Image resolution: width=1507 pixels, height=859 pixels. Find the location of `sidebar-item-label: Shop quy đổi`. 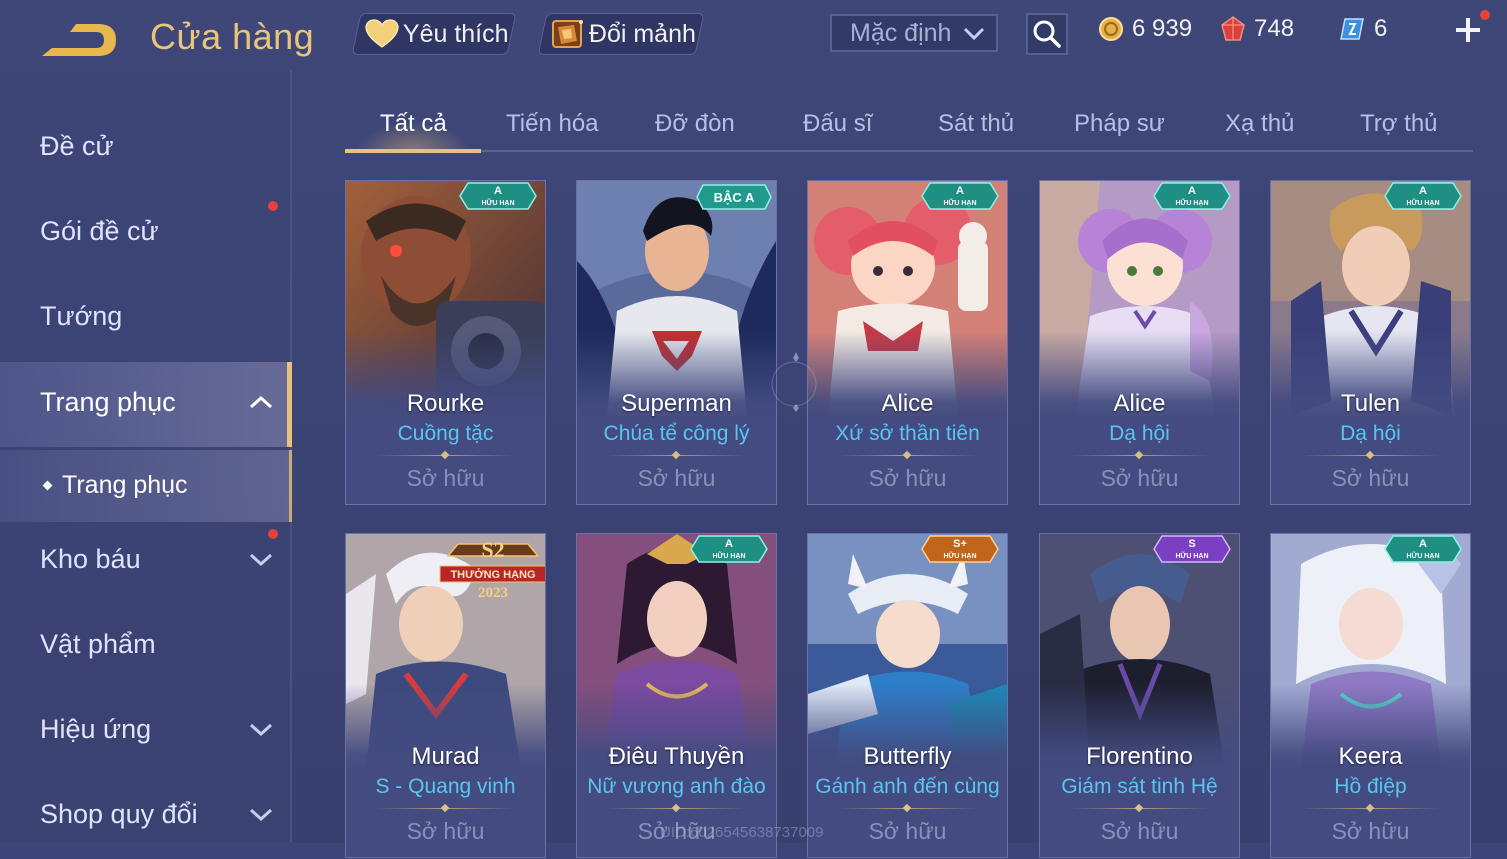

sidebar-item-label: Shop quy đổi is located at coordinates (119, 814).